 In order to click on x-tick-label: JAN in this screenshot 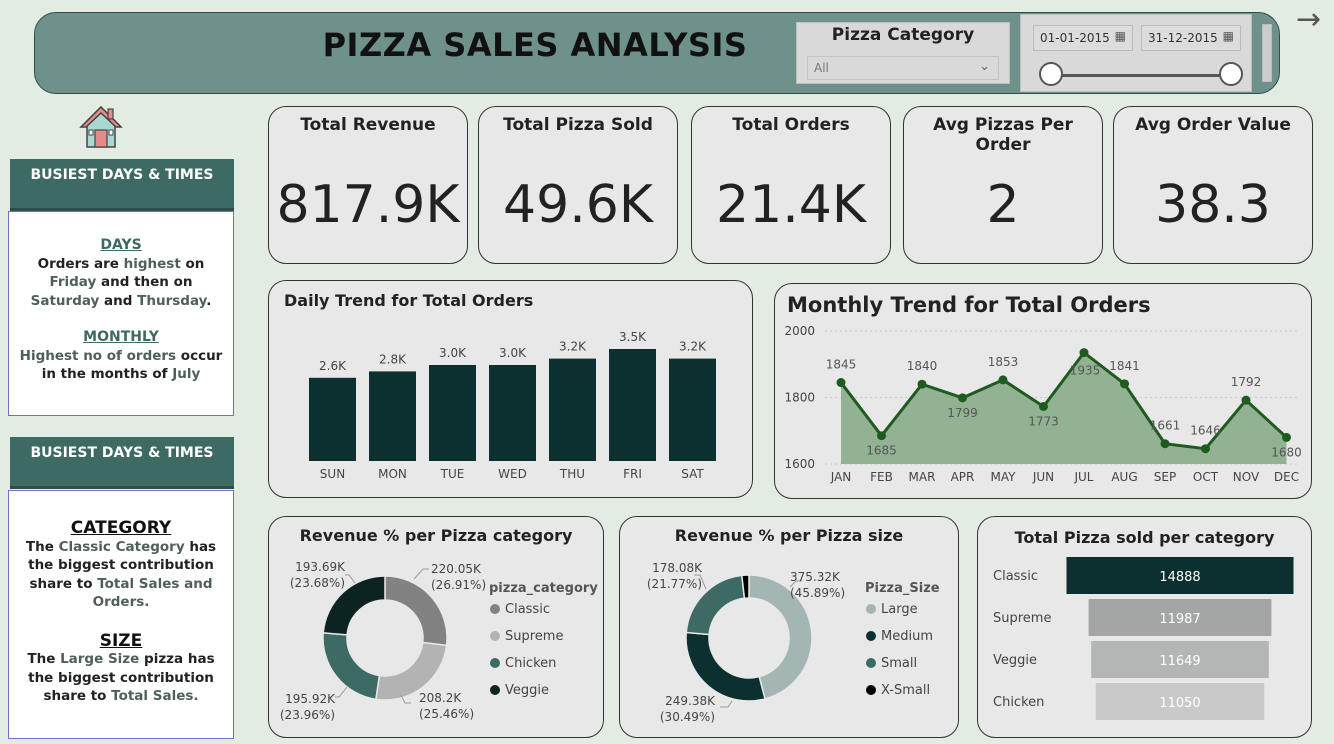, I will do `click(841, 477)`.